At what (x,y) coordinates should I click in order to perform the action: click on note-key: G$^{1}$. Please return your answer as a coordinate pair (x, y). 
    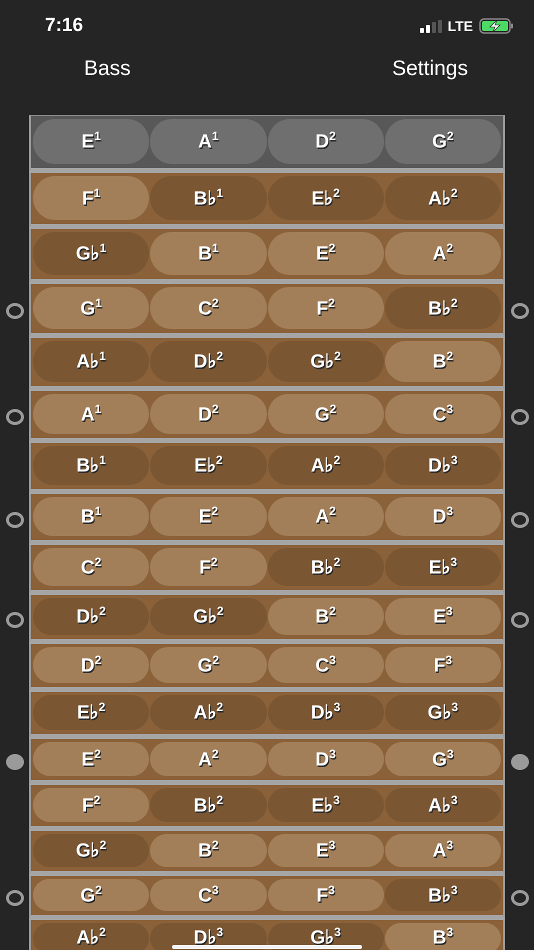
    Looking at the image, I should click on (91, 308).